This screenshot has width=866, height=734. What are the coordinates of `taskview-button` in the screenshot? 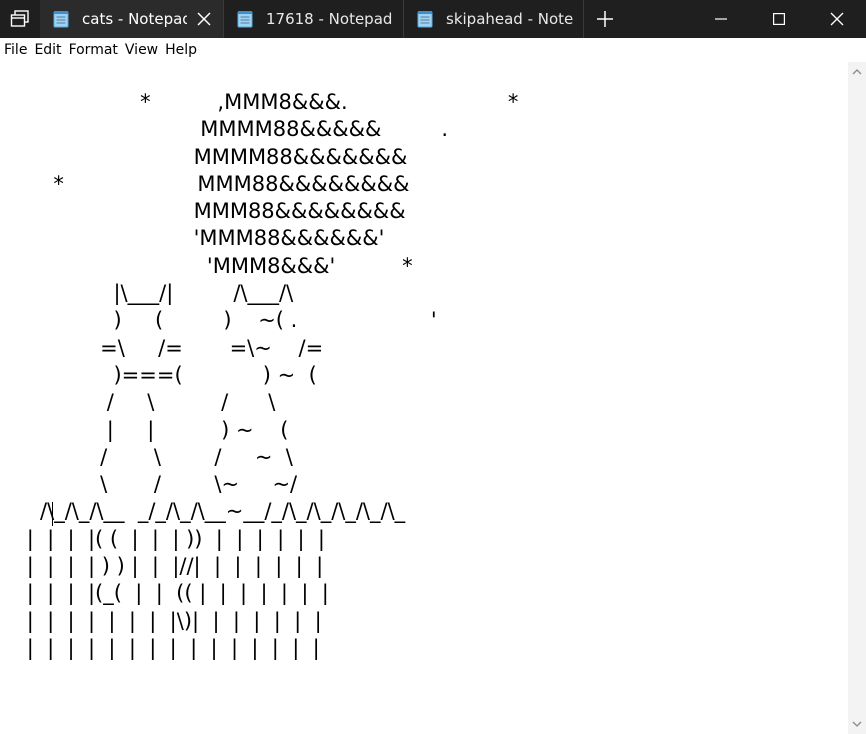 It's located at (20, 19).